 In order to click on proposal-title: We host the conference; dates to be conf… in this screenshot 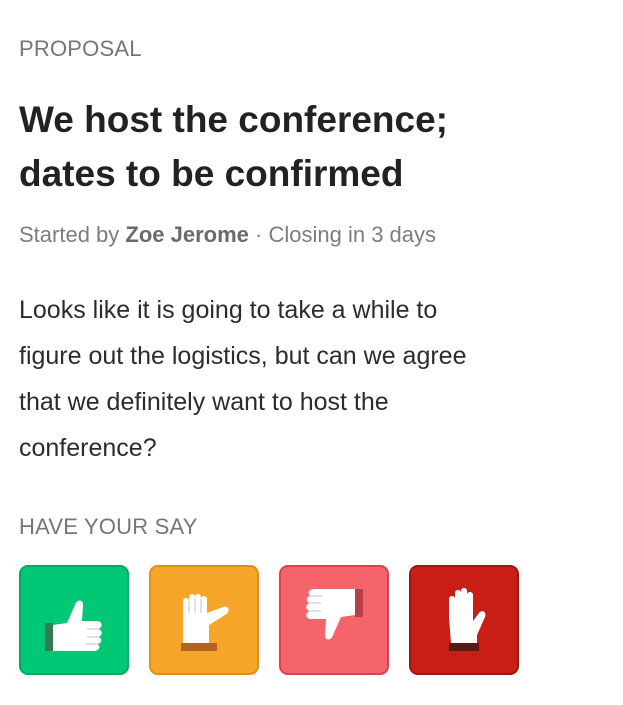, I will do `click(299, 147)`.